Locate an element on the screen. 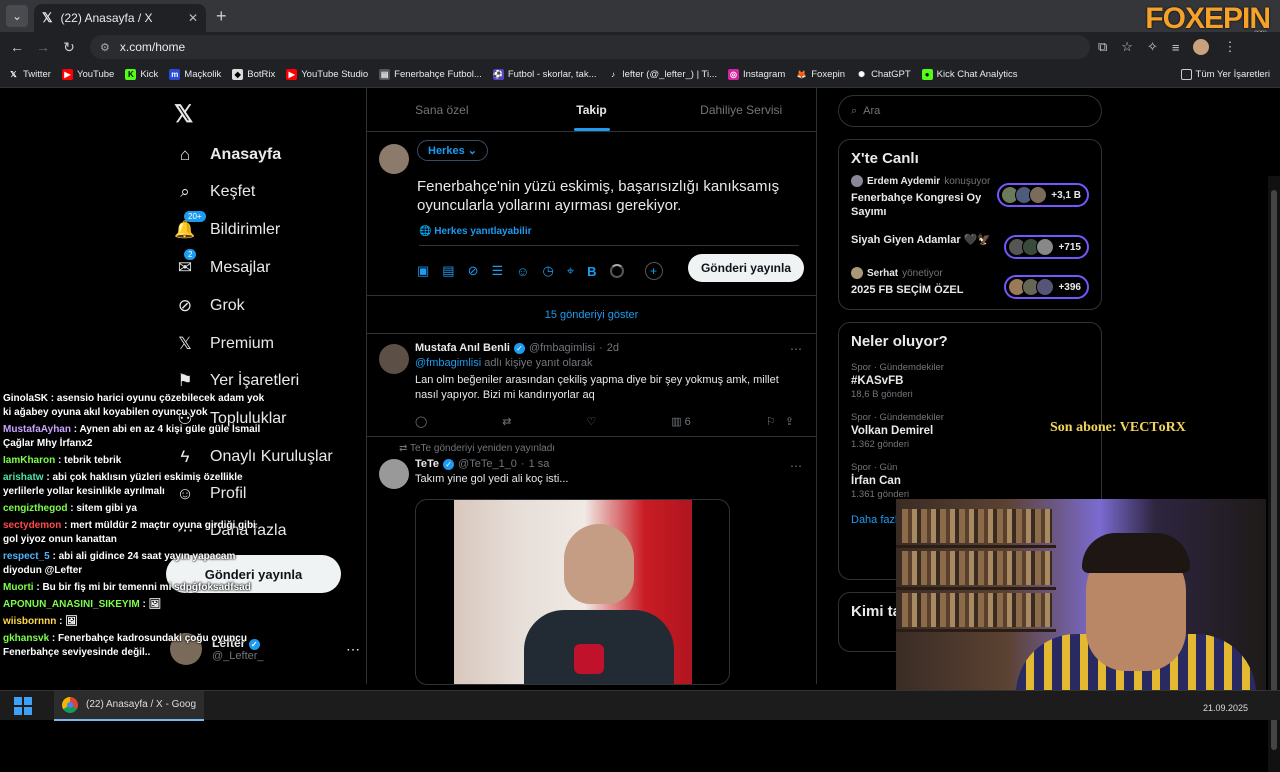  install-app-icon: ⧉ is located at coordinates (1102, 47).